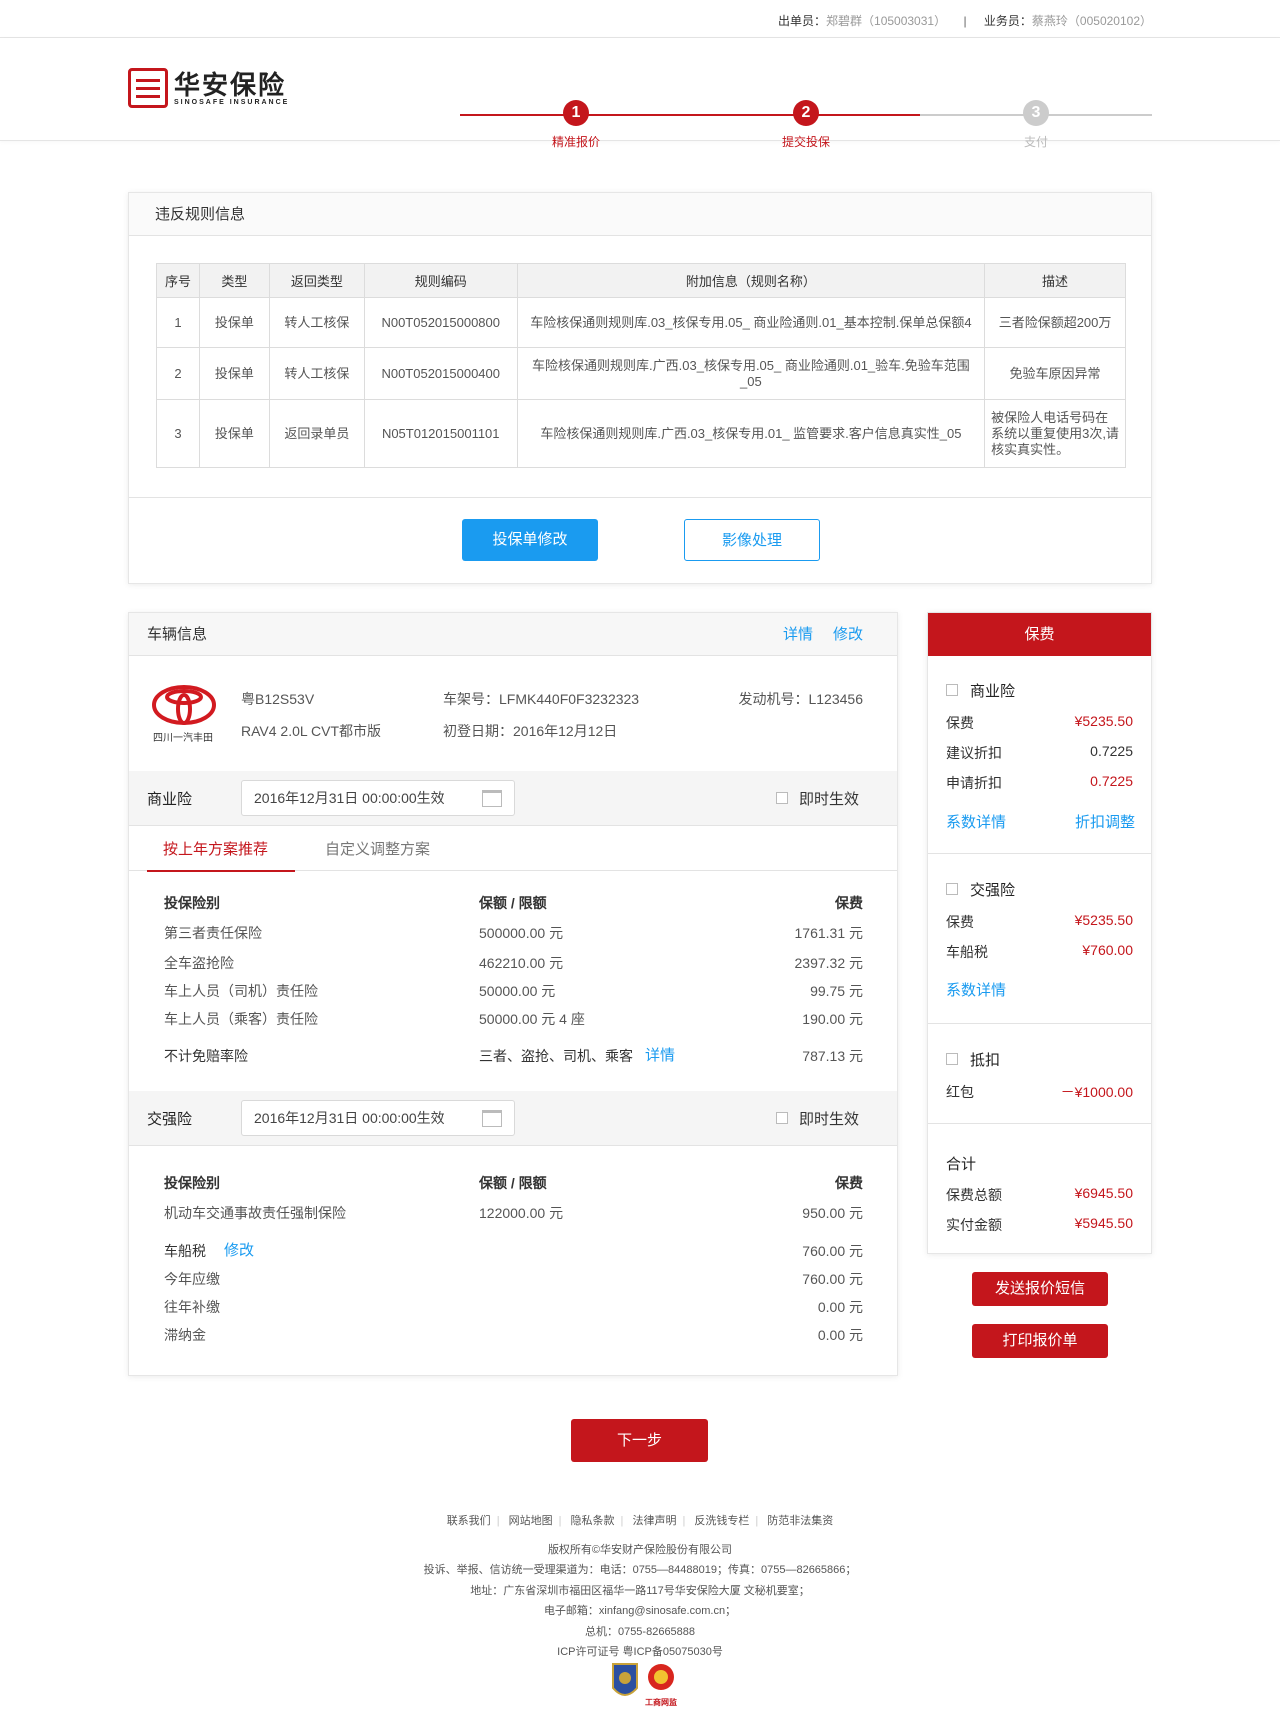 This screenshot has height=1711, width=1280. Describe the element at coordinates (513, 848) in the screenshot. I see `plan-tabs: 按上年方案推荐 自定义调整方案` at that location.